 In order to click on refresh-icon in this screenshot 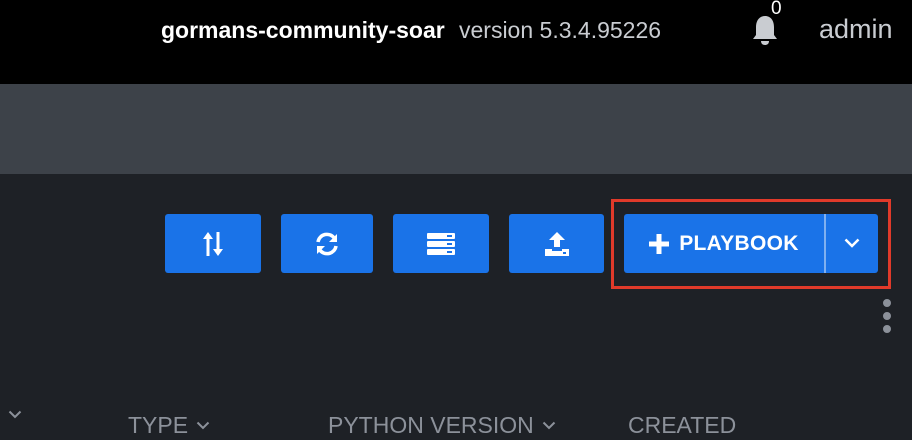, I will do `click(327, 244)`.